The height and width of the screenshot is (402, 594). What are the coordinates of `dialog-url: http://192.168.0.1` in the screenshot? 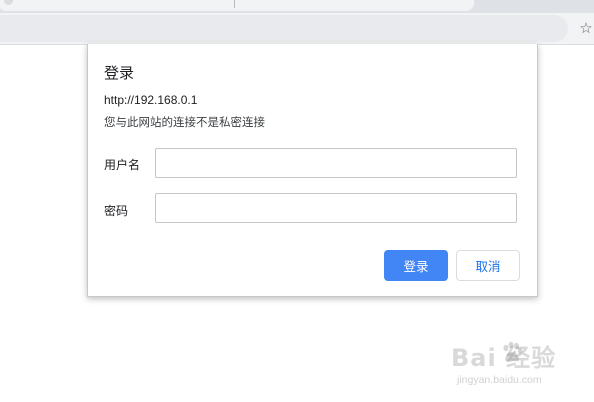 It's located at (151, 100).